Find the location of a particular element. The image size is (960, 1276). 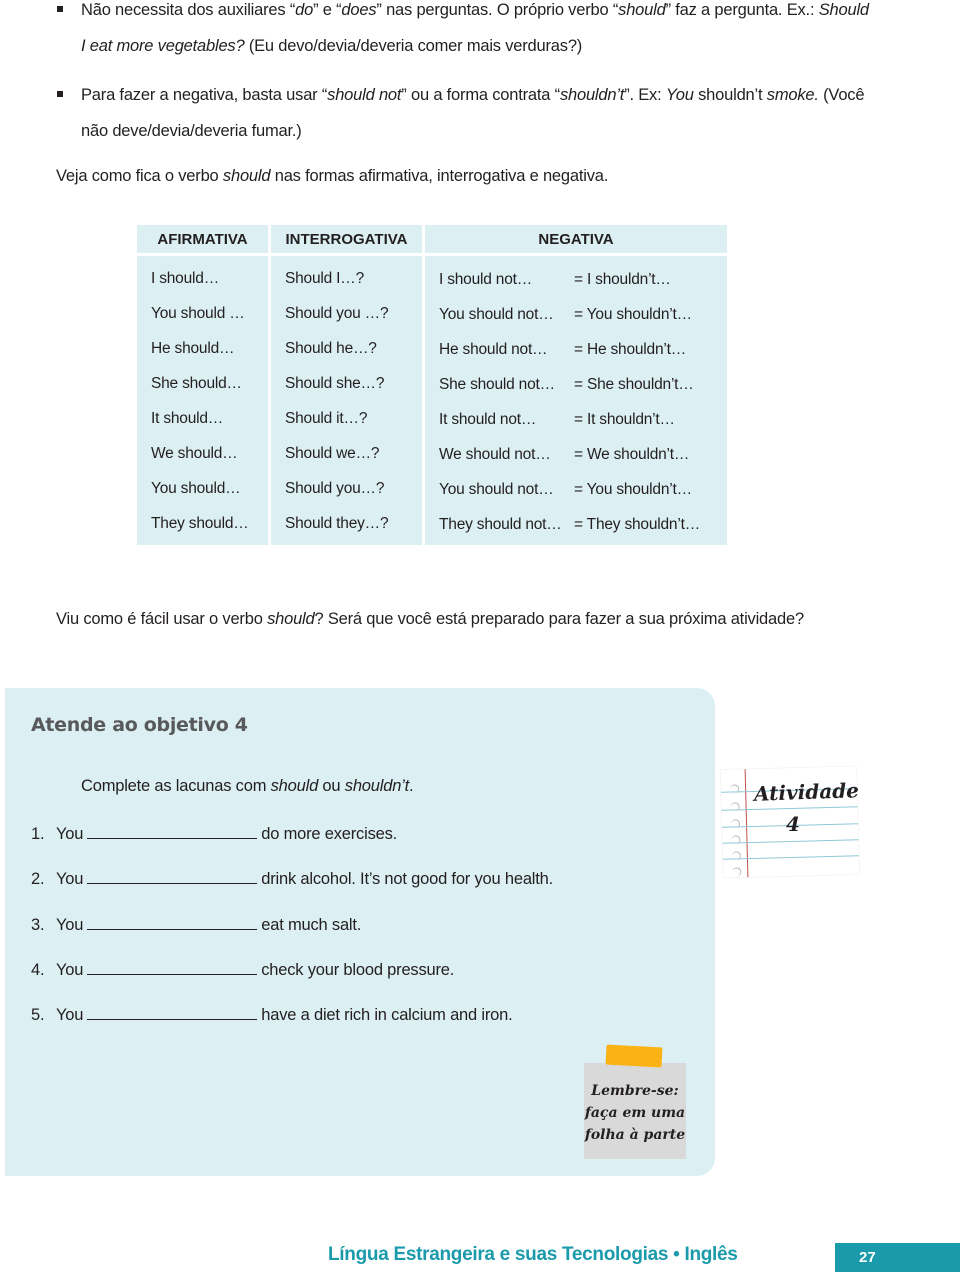

exercise-sentence-rest: do more exercises. is located at coordinates (329, 834).